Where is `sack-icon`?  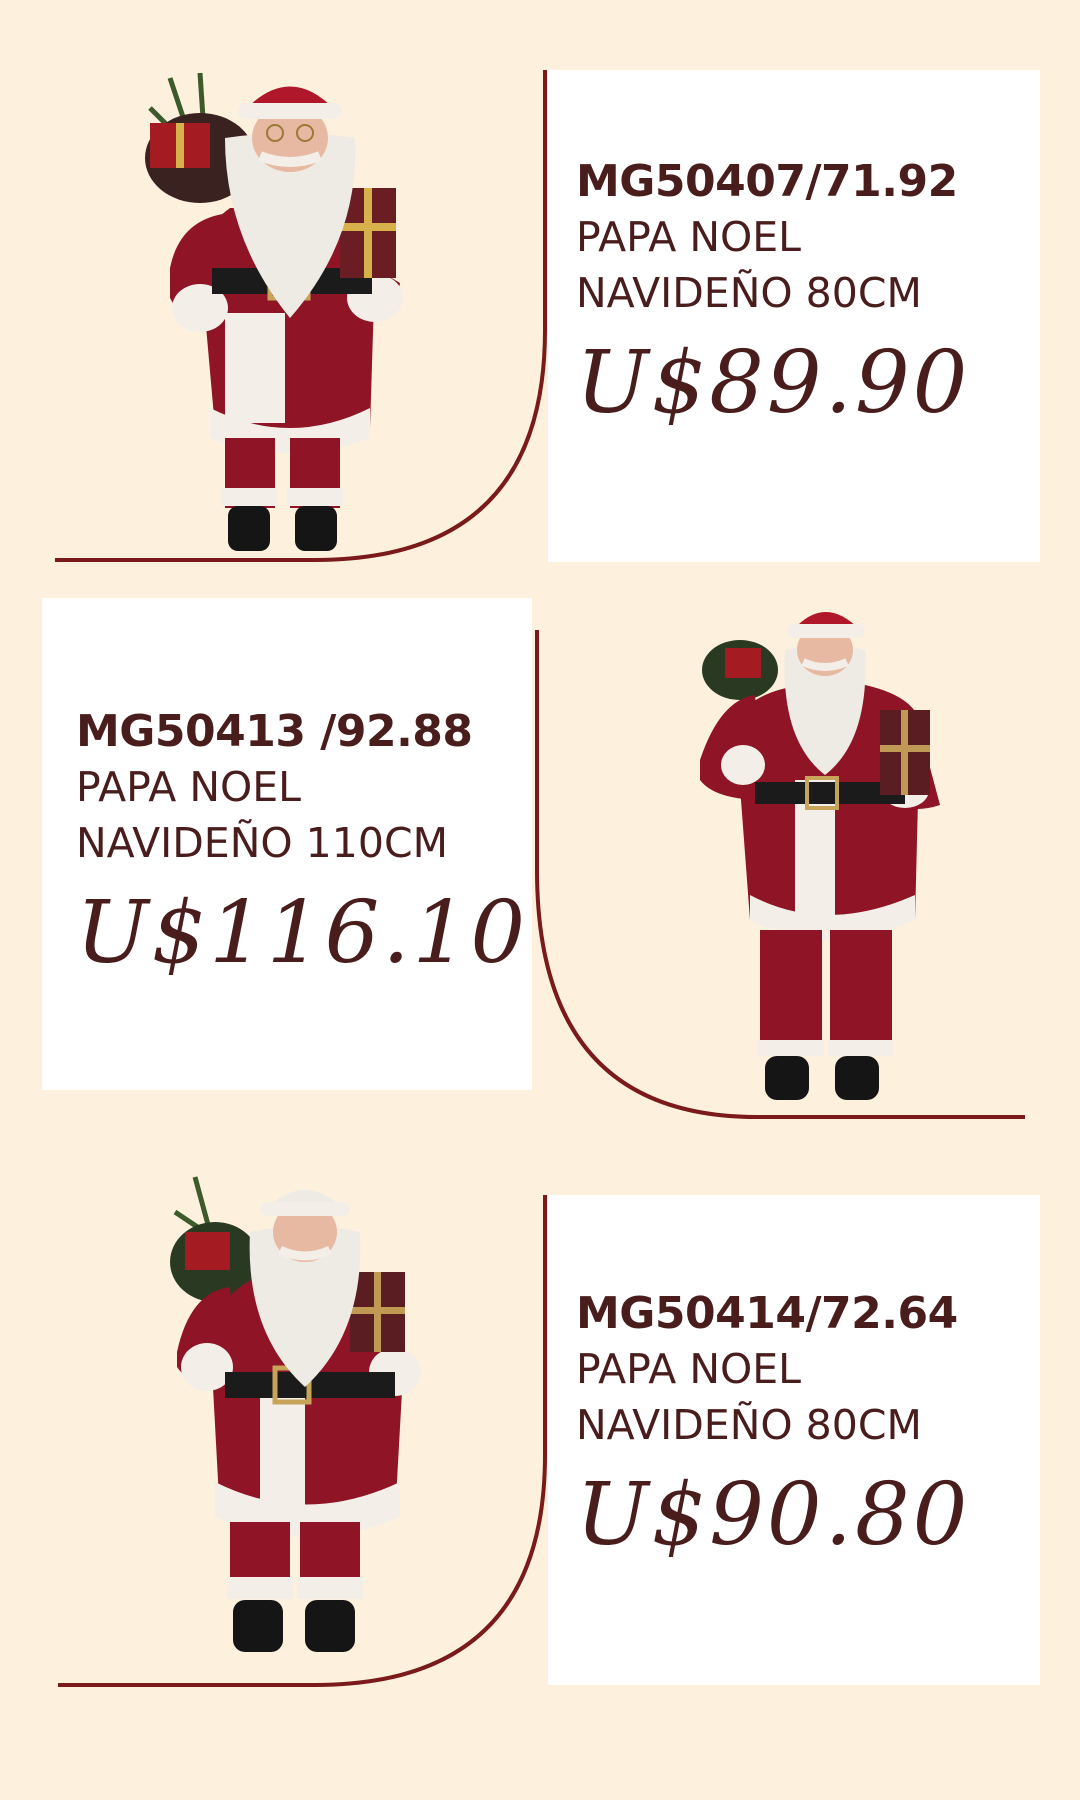
sack-icon is located at coordinates (740, 670).